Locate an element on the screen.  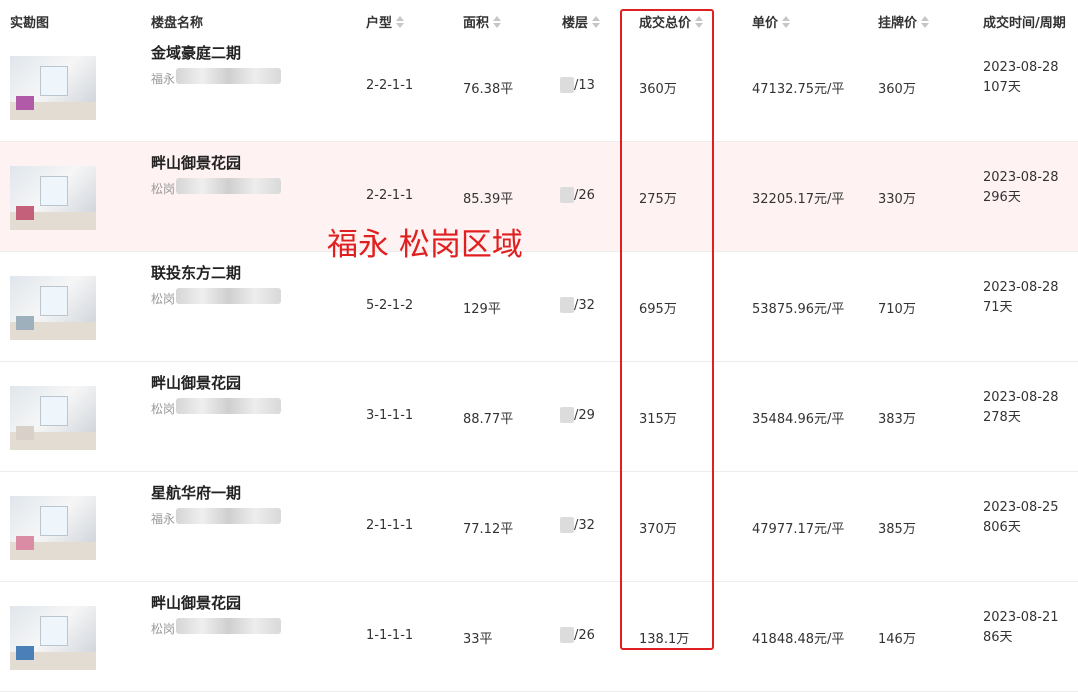
list-price-value: 385万 is located at coordinates (897, 529).